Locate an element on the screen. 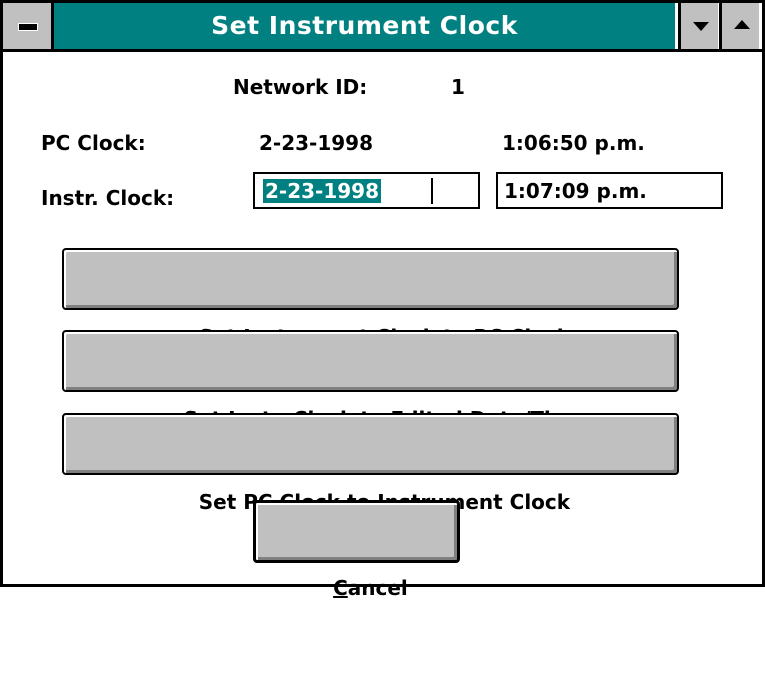 The image size is (765, 674). pc-clock-time: 1:06:50 p.m. is located at coordinates (573, 143).